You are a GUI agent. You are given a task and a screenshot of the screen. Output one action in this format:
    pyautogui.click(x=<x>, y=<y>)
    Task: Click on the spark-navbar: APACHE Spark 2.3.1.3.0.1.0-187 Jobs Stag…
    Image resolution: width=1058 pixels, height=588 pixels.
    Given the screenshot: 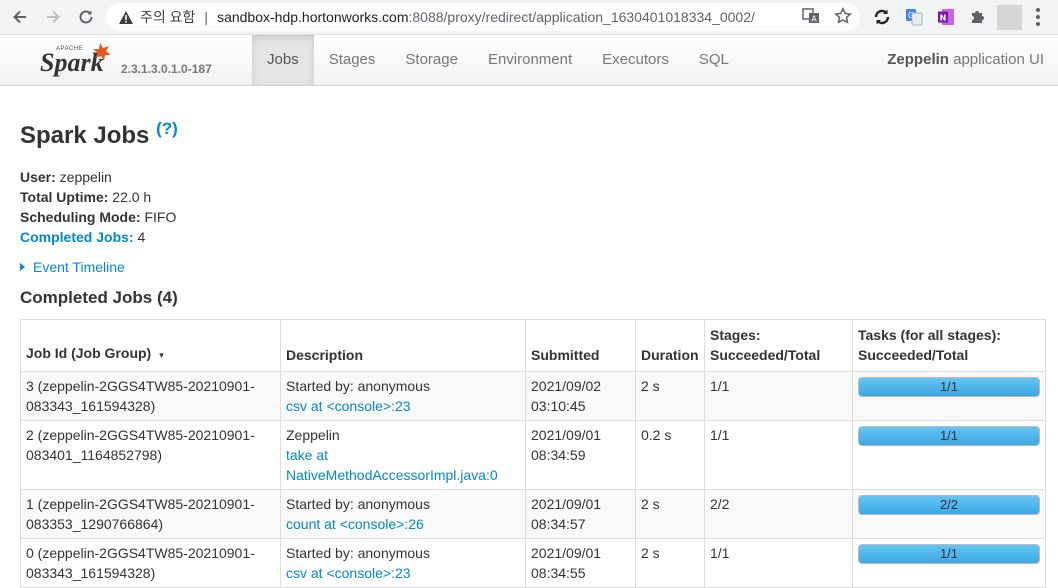 What is the action you would take?
    pyautogui.click(x=529, y=60)
    